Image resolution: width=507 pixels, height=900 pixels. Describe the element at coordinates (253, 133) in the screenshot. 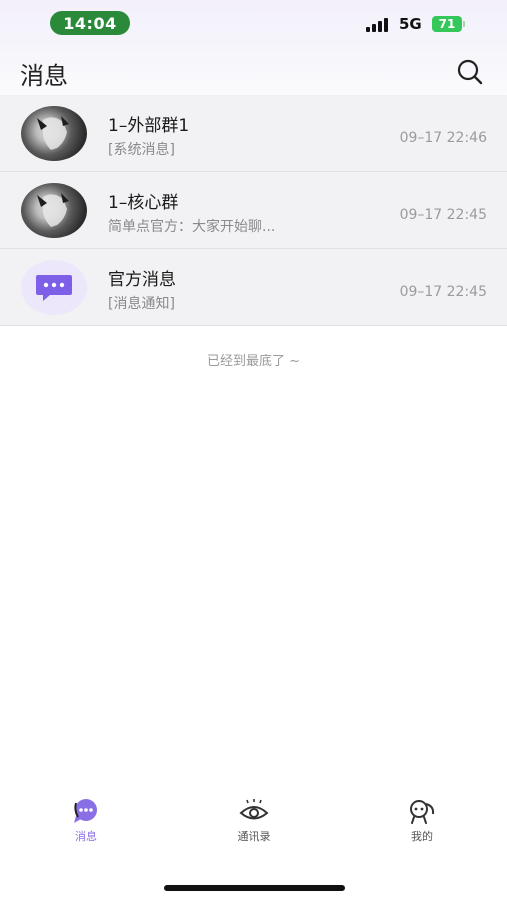

I see `conversation-row: 1–外部群1 [系统消息] 09–17 22:46` at that location.